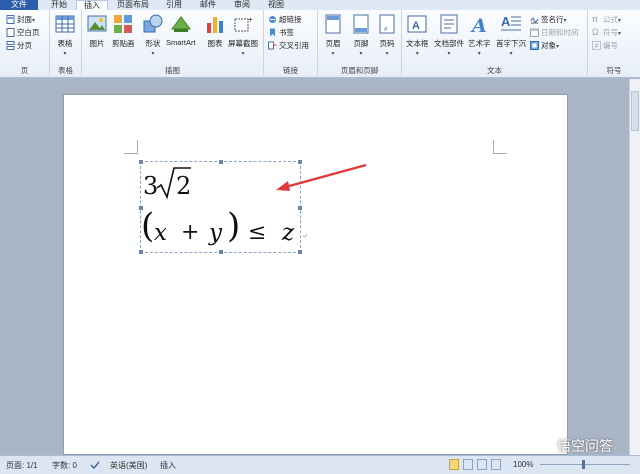 The height and width of the screenshot is (474, 640). I want to click on text-box-button: A 文本框 ▾, so click(417, 35).